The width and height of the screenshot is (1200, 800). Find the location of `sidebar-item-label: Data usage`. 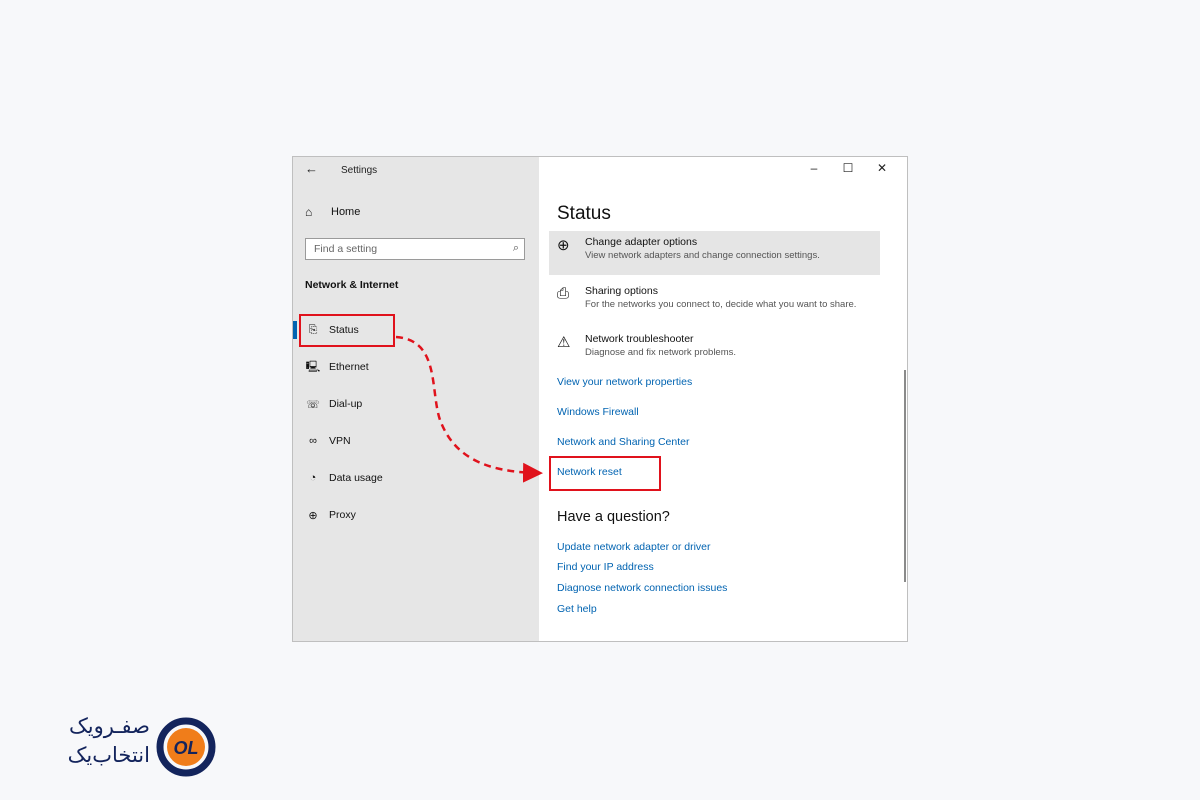

sidebar-item-label: Data usage is located at coordinates (356, 478).